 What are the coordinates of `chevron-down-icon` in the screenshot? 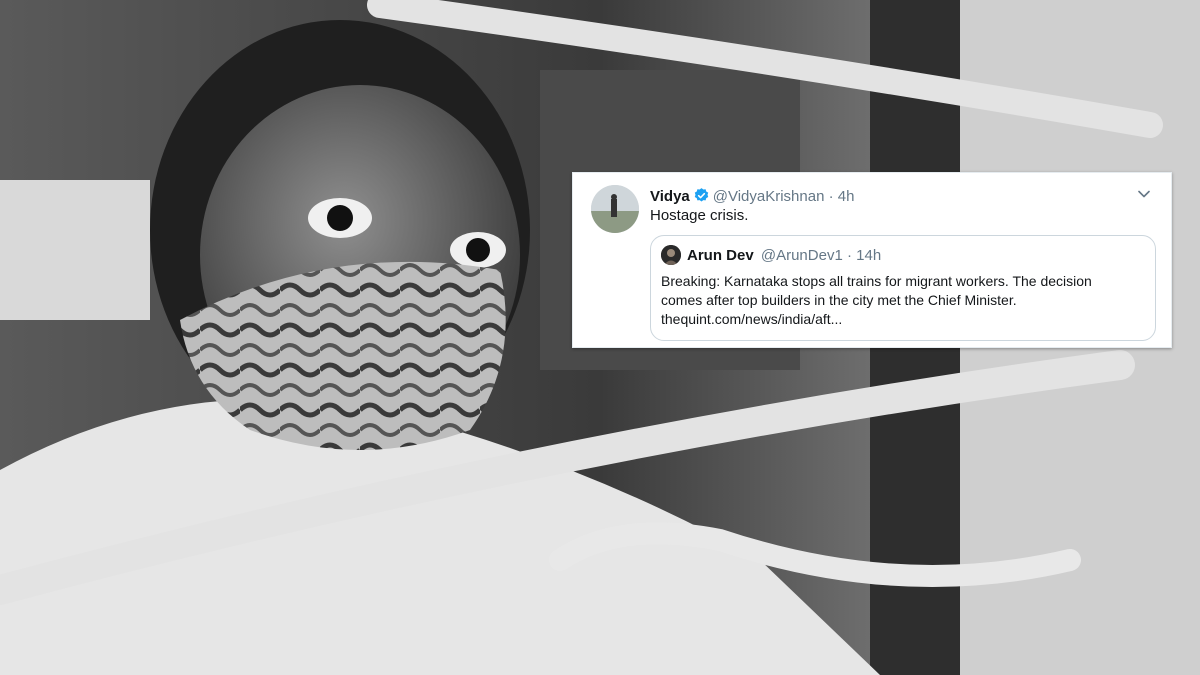 It's located at (1144, 196).